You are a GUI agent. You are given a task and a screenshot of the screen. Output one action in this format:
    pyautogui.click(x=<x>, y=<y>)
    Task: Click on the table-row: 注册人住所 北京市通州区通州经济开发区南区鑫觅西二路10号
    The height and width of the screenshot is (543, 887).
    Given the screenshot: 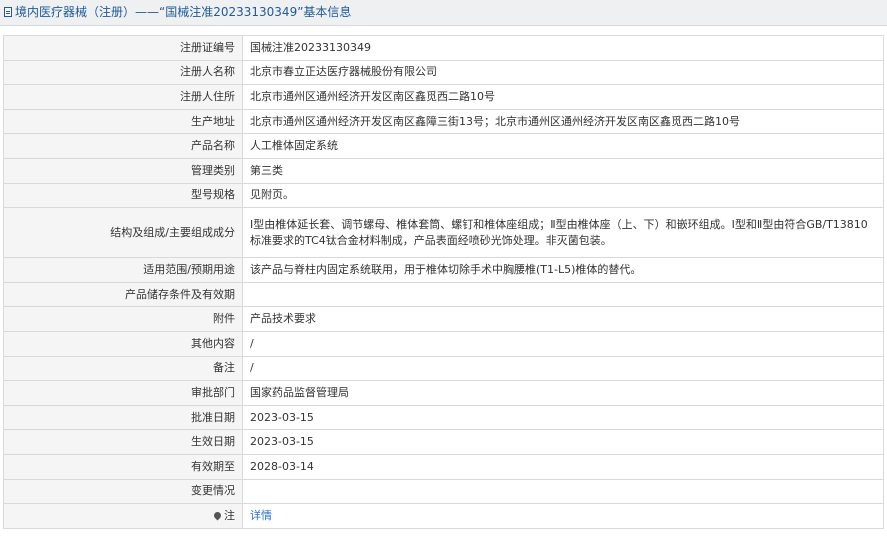 What is the action you would take?
    pyautogui.click(x=443, y=97)
    